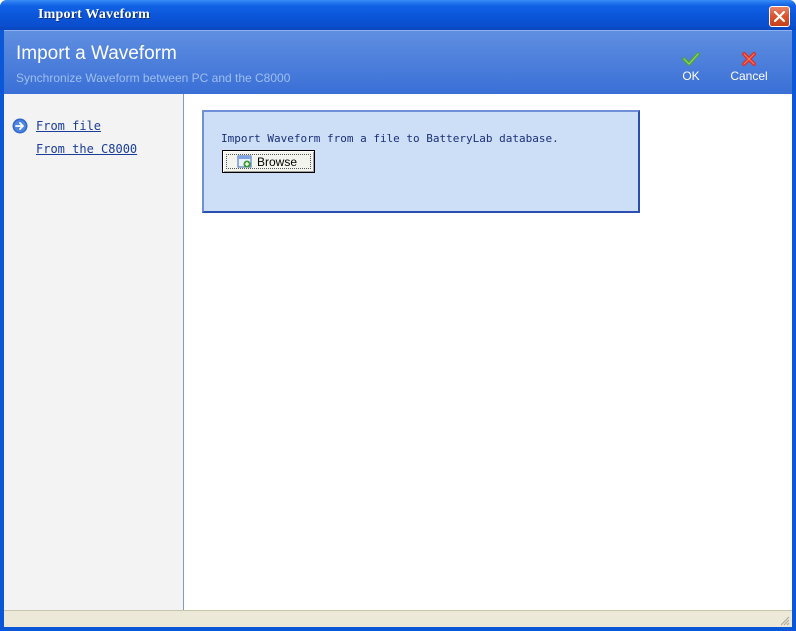  Describe the element at coordinates (277, 161) in the screenshot. I see `browse-label: Browse` at that location.